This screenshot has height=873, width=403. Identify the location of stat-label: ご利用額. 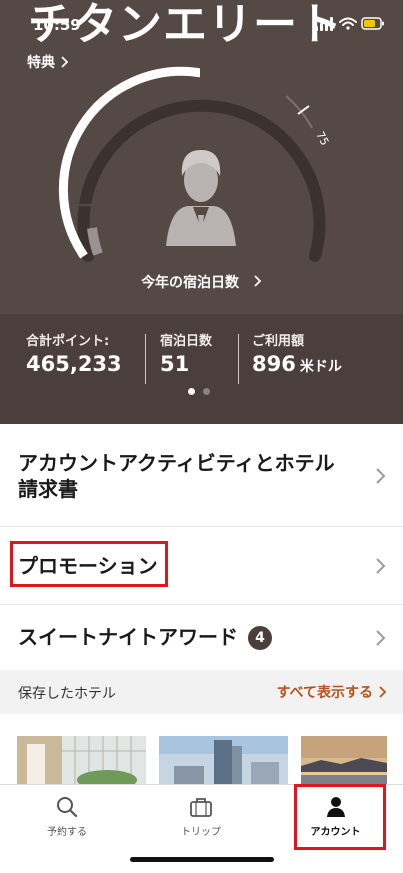
(278, 341).